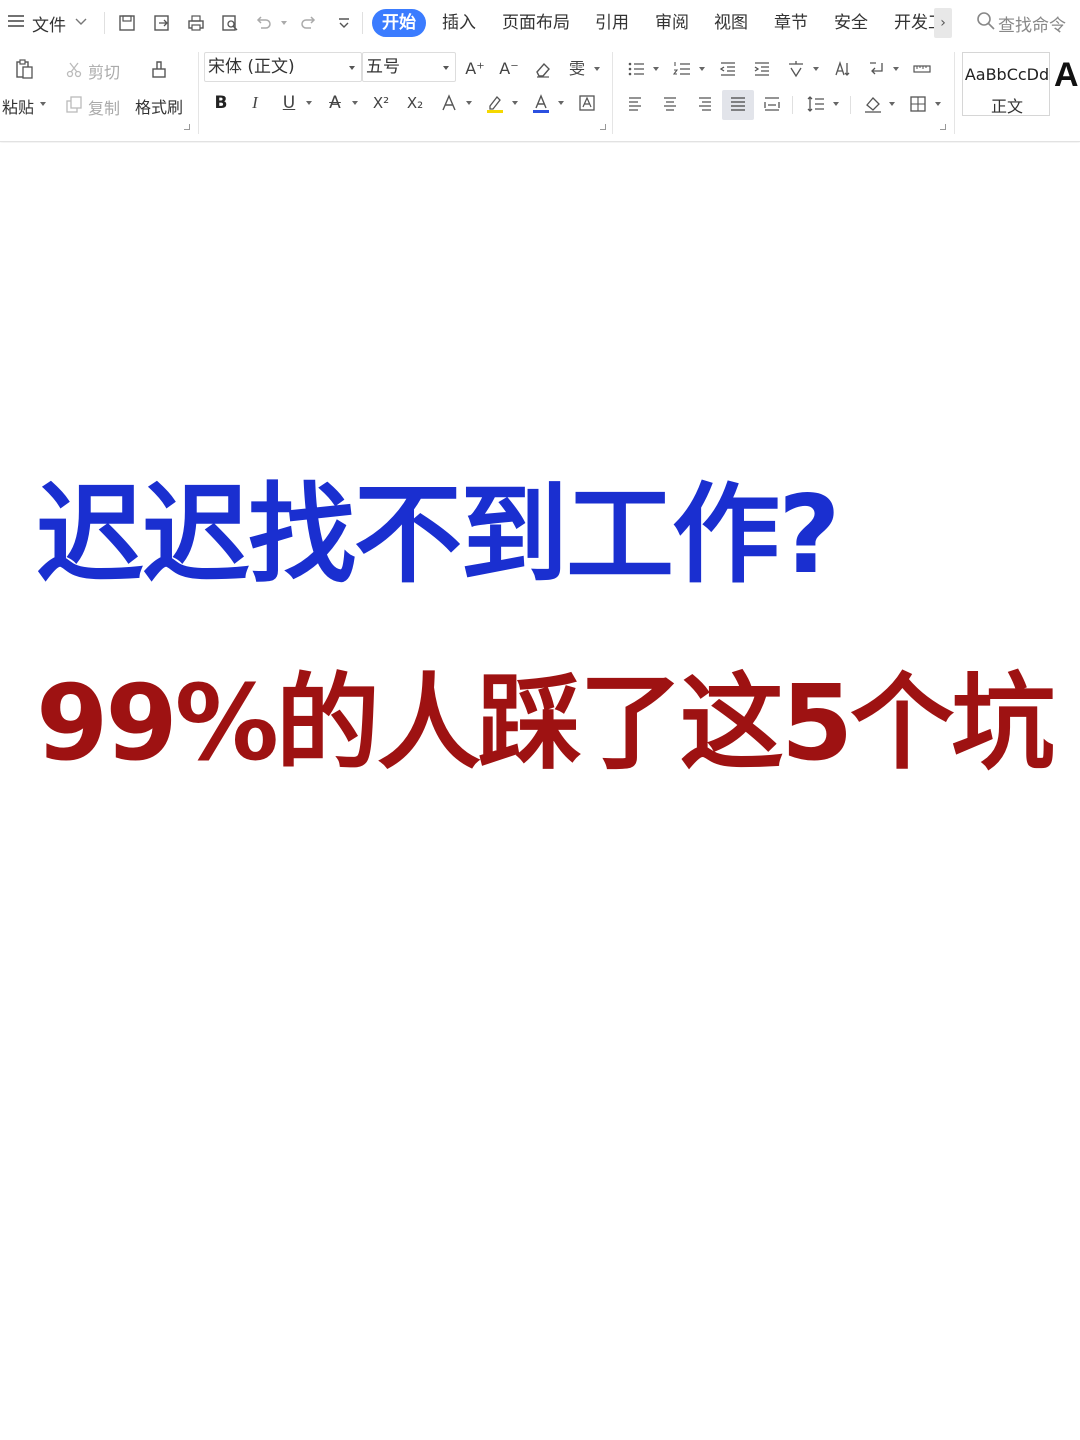 This screenshot has width=1080, height=1440. Describe the element at coordinates (636, 104) in the screenshot. I see `align-left-icon` at that location.